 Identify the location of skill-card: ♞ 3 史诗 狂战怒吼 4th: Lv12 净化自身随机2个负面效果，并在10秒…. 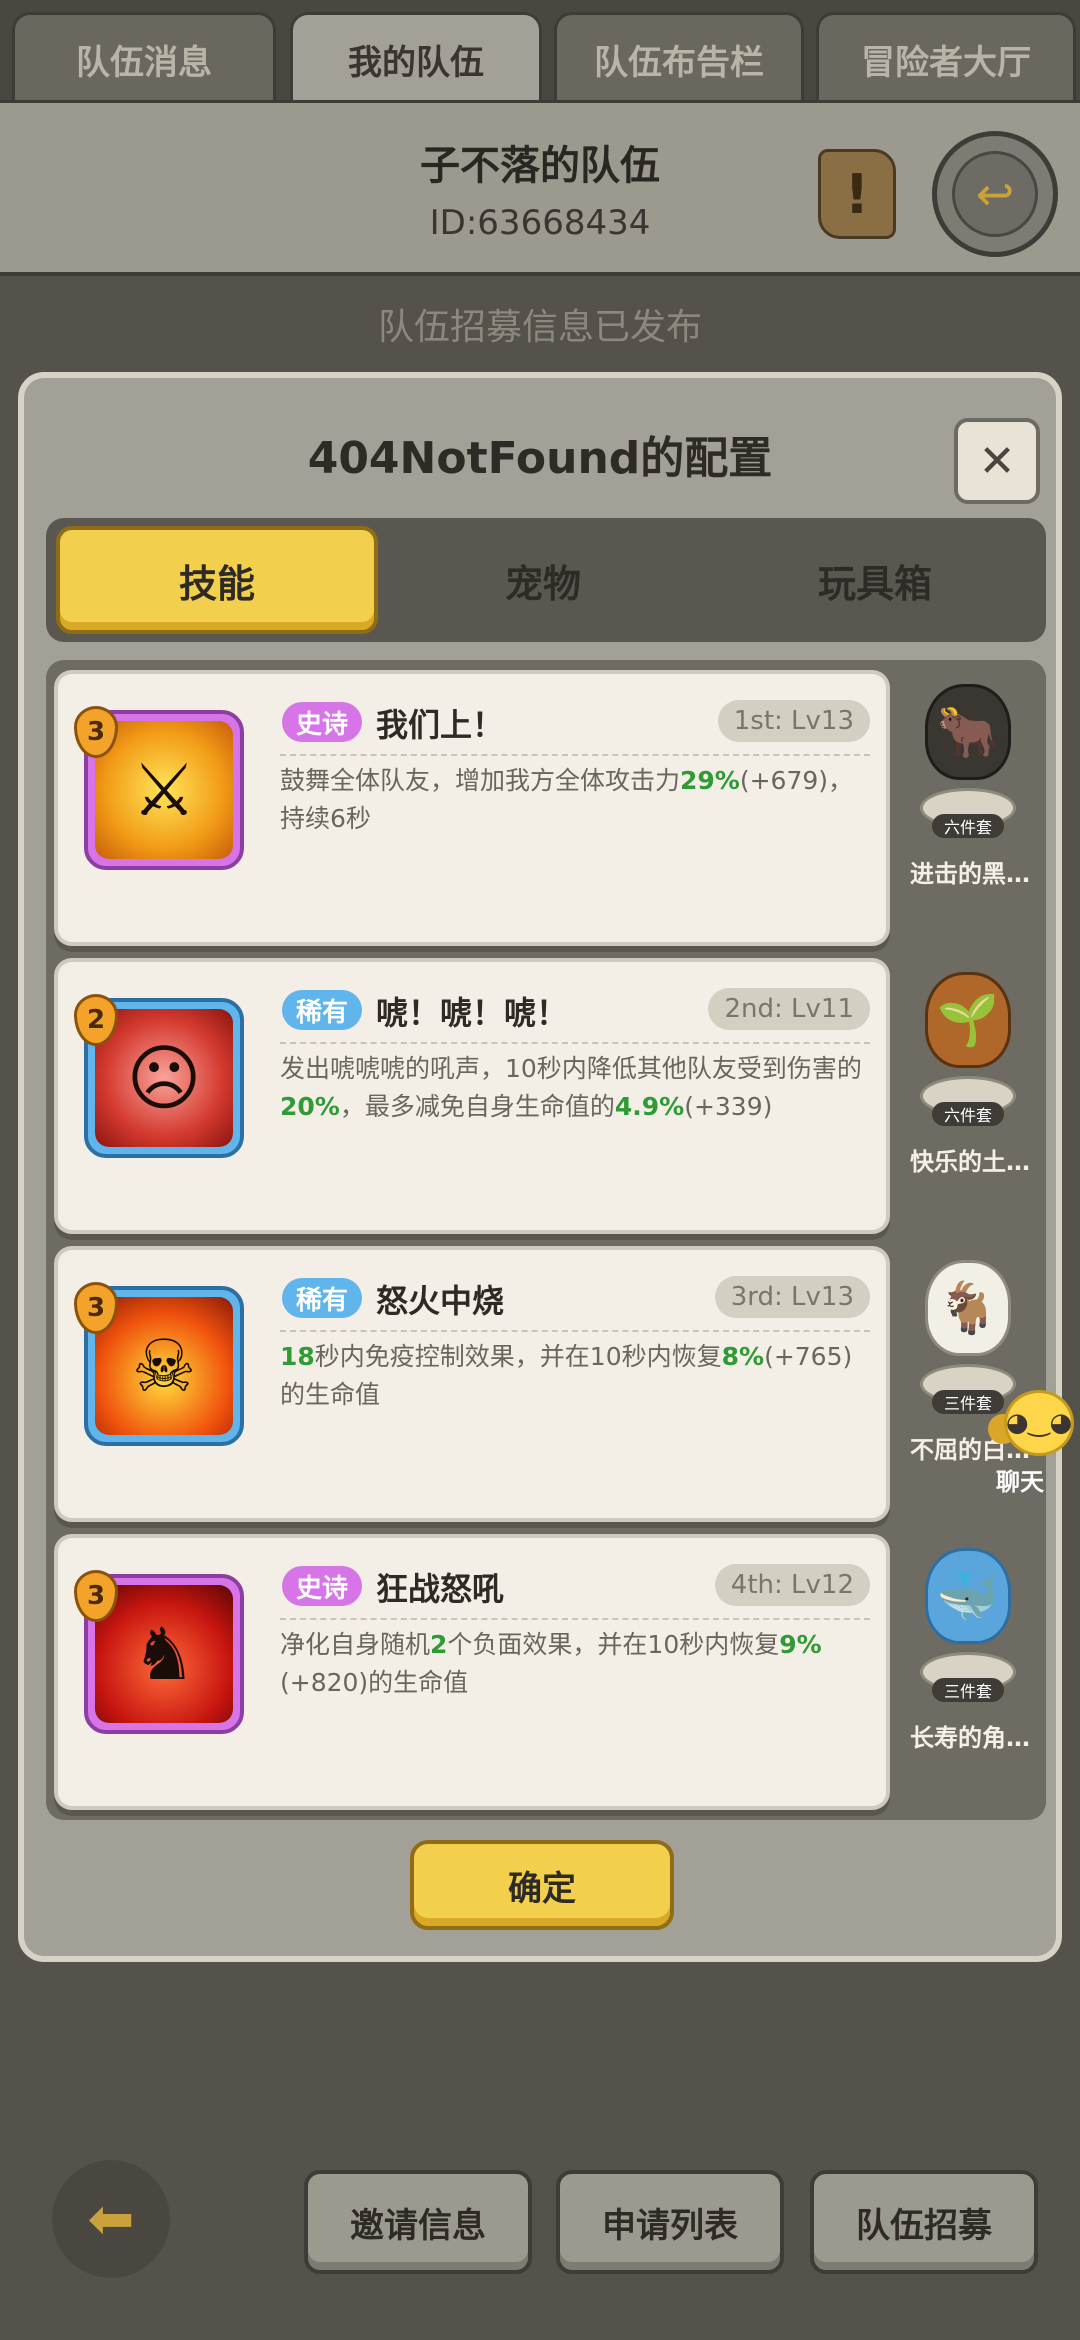
(472, 1672).